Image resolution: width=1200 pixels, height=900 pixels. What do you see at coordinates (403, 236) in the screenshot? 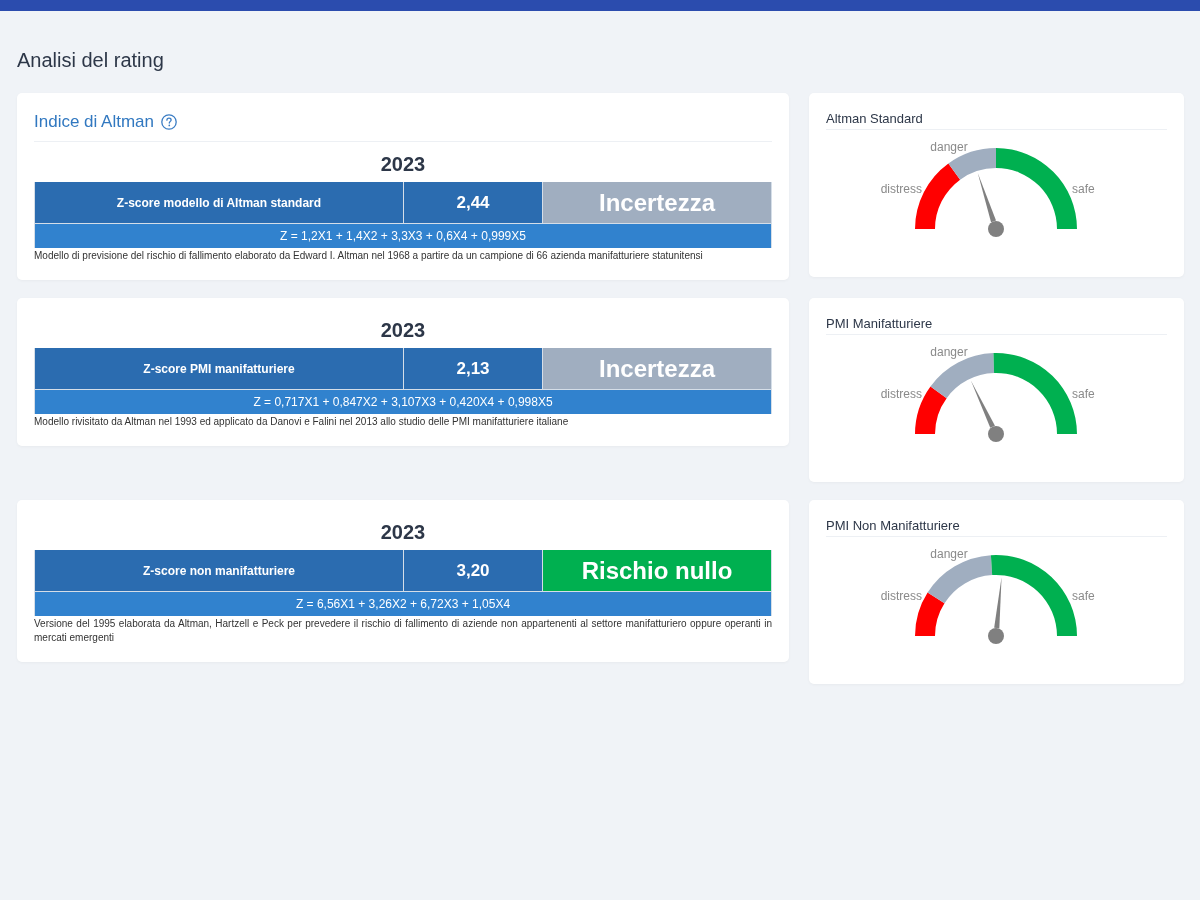
I see `formula-cell: Z = 1,2X1 + 1,4X2 + 3,3X3 + 0,6X4 + 0,999X5` at bounding box center [403, 236].